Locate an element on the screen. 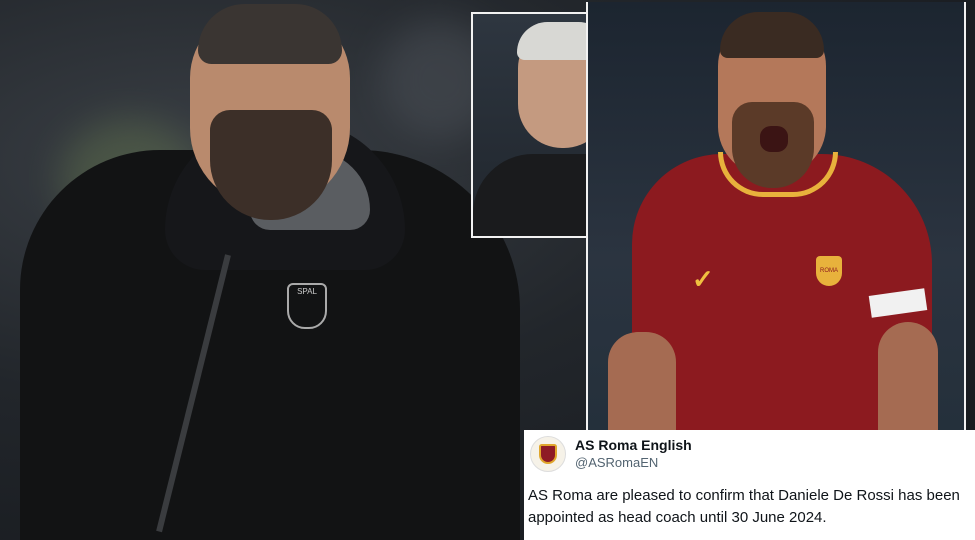 This screenshot has height=540, width=975. shouting-mouth is located at coordinates (774, 139).